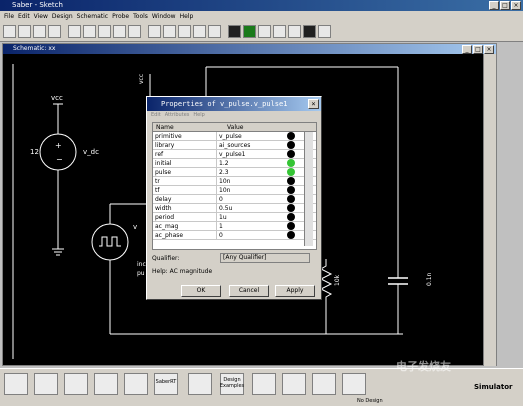 This screenshot has width=523, height=406. I want to click on waveform-icon, so click(200, 384).